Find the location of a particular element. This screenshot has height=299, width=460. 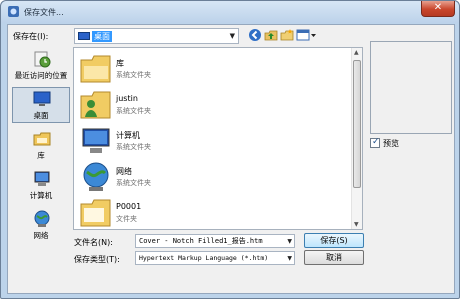

place-label: 网络 is located at coordinates (41, 235).